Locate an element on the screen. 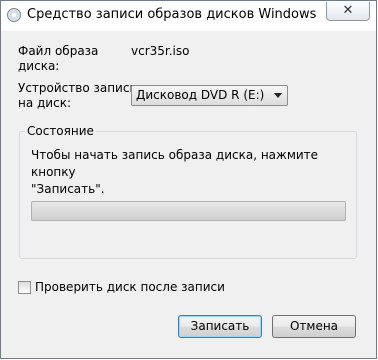 This screenshot has height=360, width=378. image-file-label-line2: диска: is located at coordinates (39, 66).